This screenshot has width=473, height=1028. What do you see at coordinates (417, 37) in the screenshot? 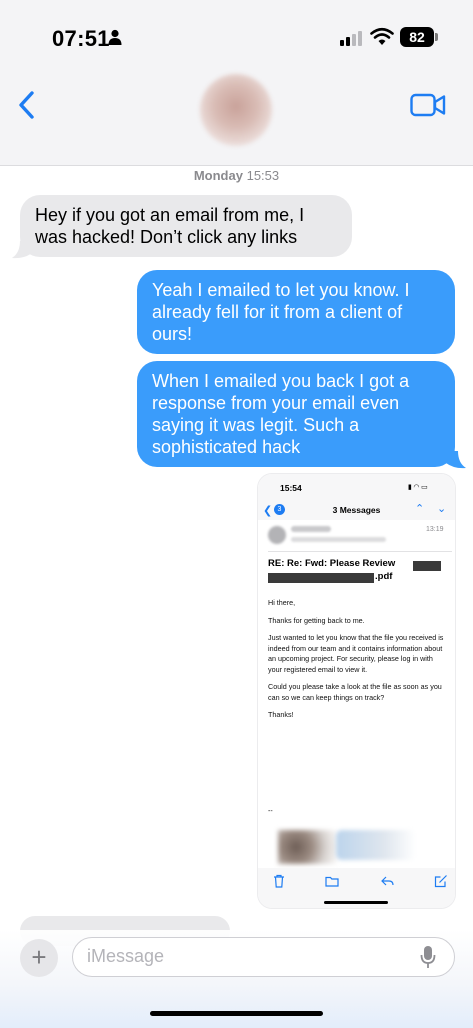
I see `battery-icon: 82` at bounding box center [417, 37].